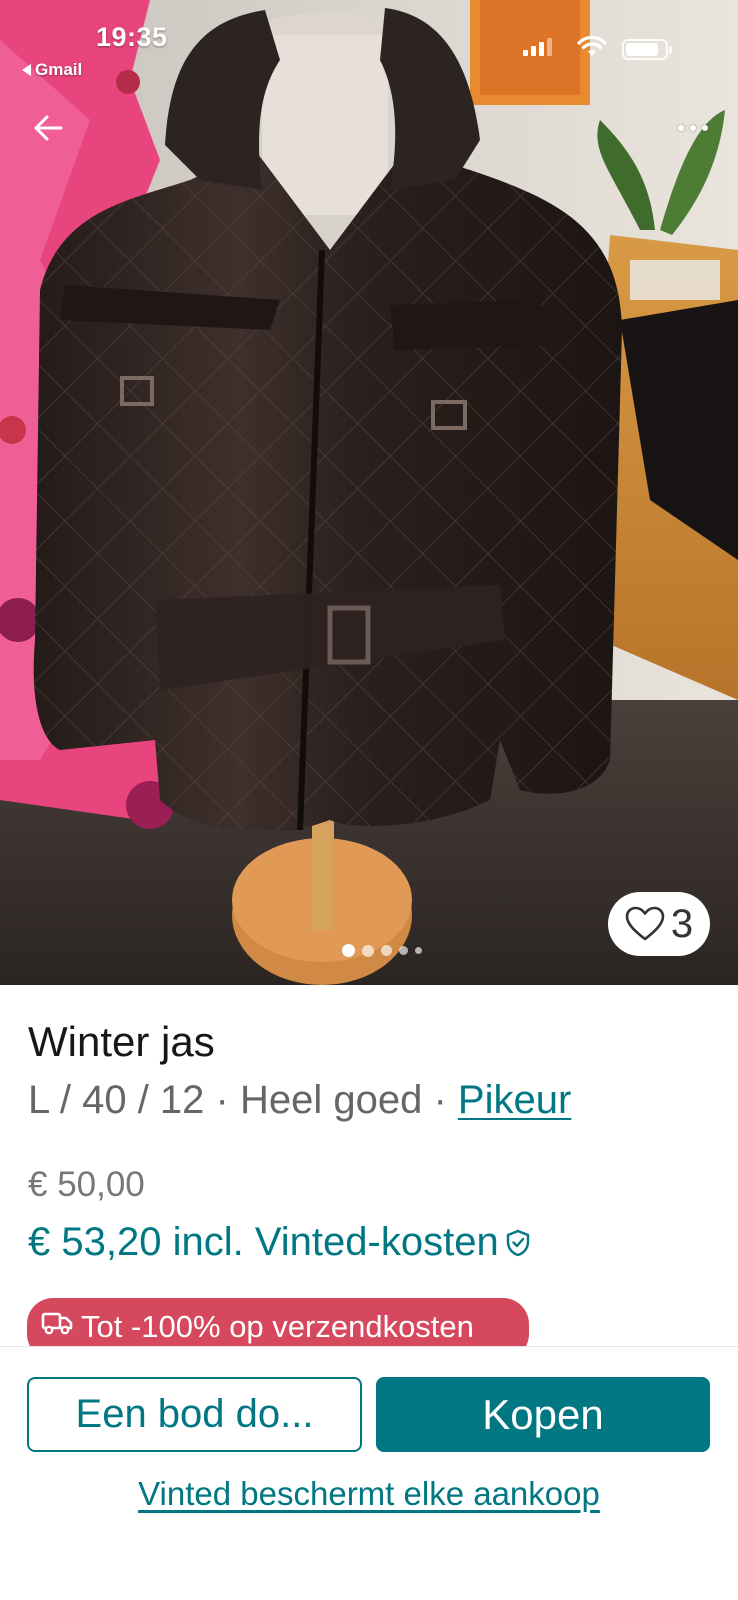  Describe the element at coordinates (645, 923) in the screenshot. I see `heart-icon` at that location.